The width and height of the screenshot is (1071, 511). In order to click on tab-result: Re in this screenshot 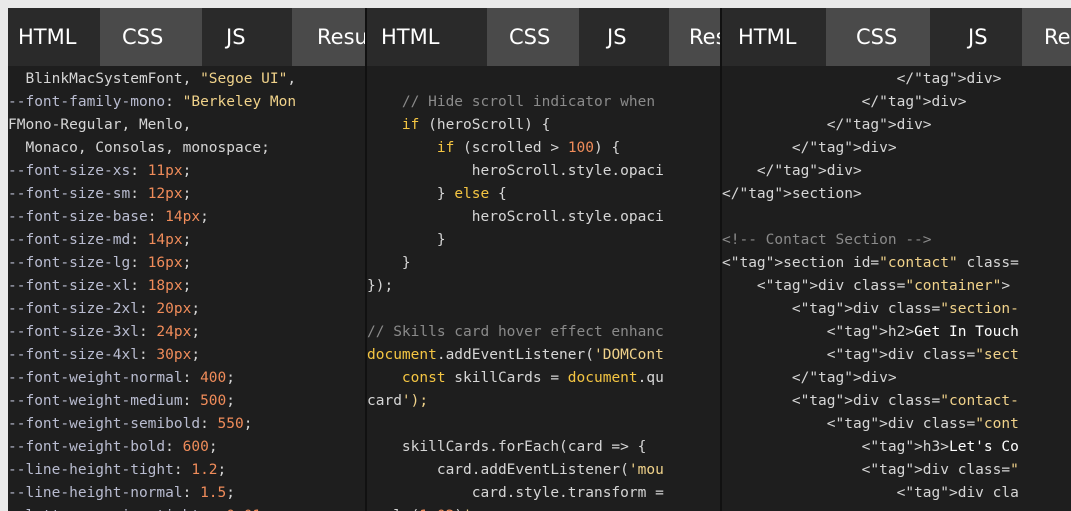, I will do `click(1046, 37)`.